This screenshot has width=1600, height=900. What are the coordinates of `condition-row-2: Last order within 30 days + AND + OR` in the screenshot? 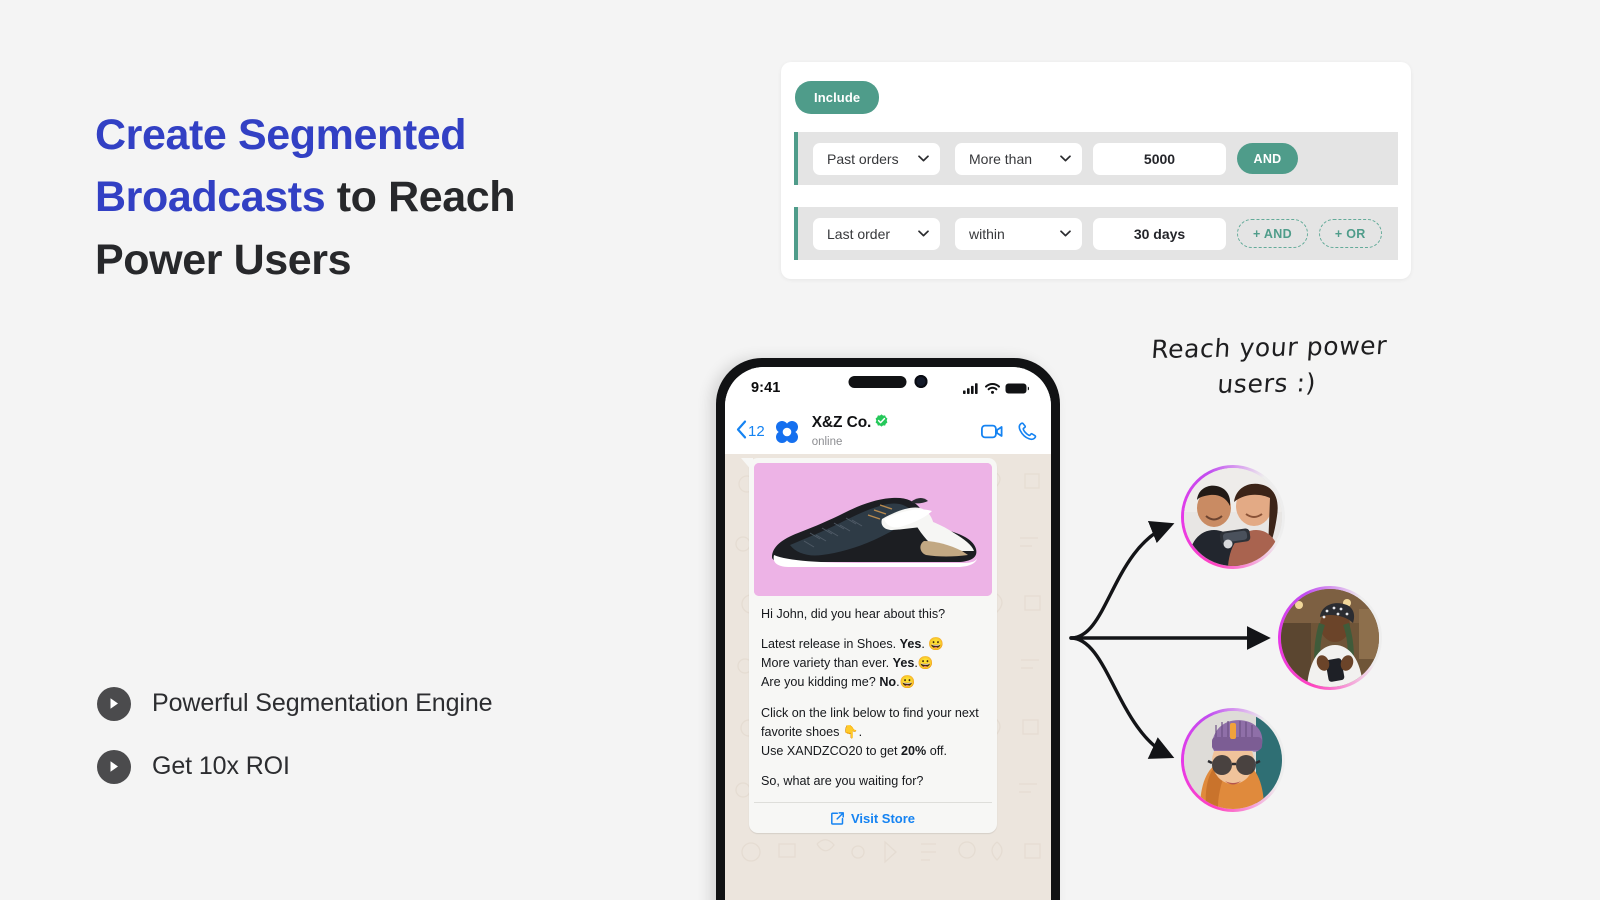 It's located at (1096, 233).